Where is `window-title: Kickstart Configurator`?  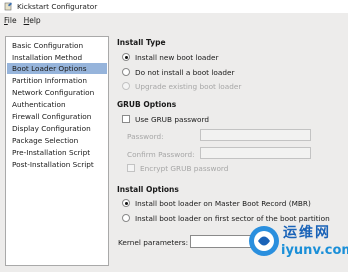
window-title: Kickstart Configurator is located at coordinates (57, 6).